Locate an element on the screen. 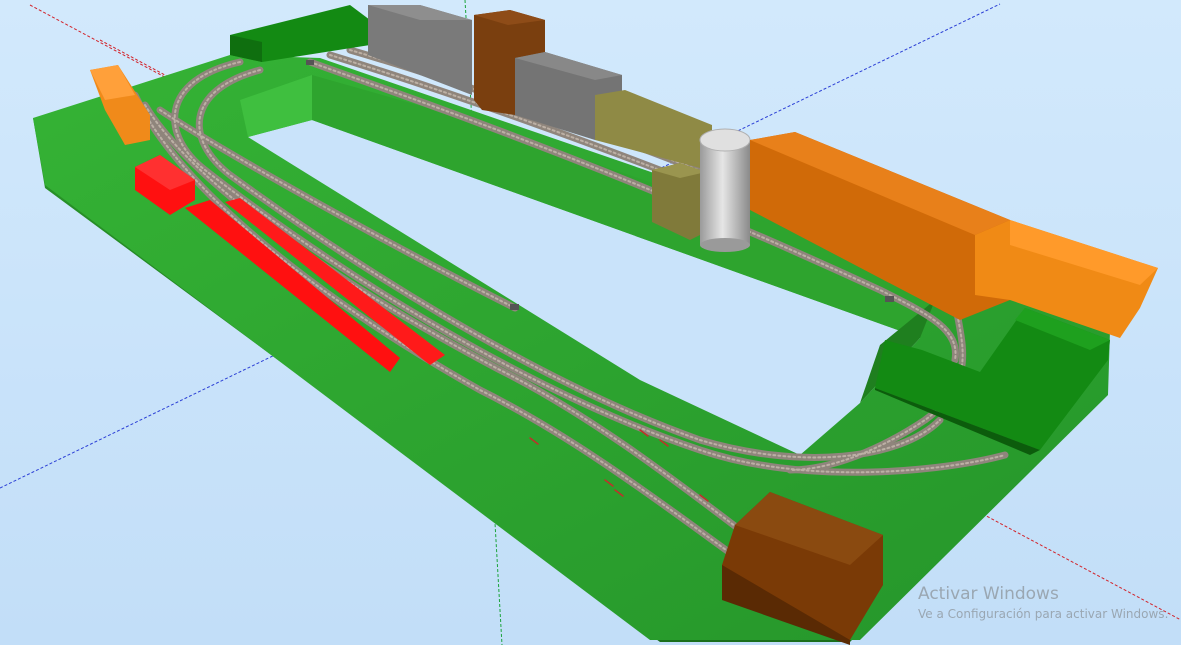  buffer-stop-back is located at coordinates (310, 62).